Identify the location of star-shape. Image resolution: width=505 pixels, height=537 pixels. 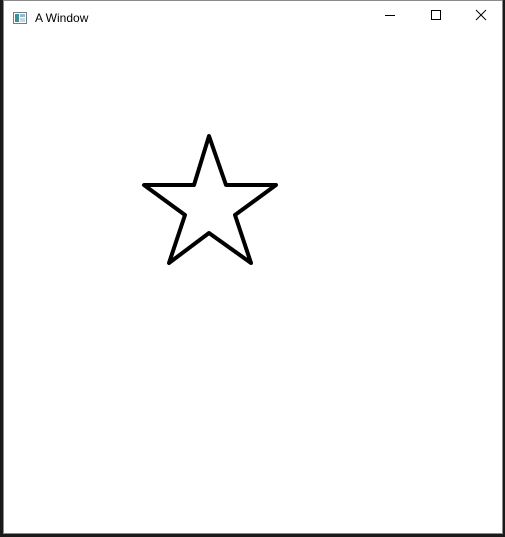
(210, 199).